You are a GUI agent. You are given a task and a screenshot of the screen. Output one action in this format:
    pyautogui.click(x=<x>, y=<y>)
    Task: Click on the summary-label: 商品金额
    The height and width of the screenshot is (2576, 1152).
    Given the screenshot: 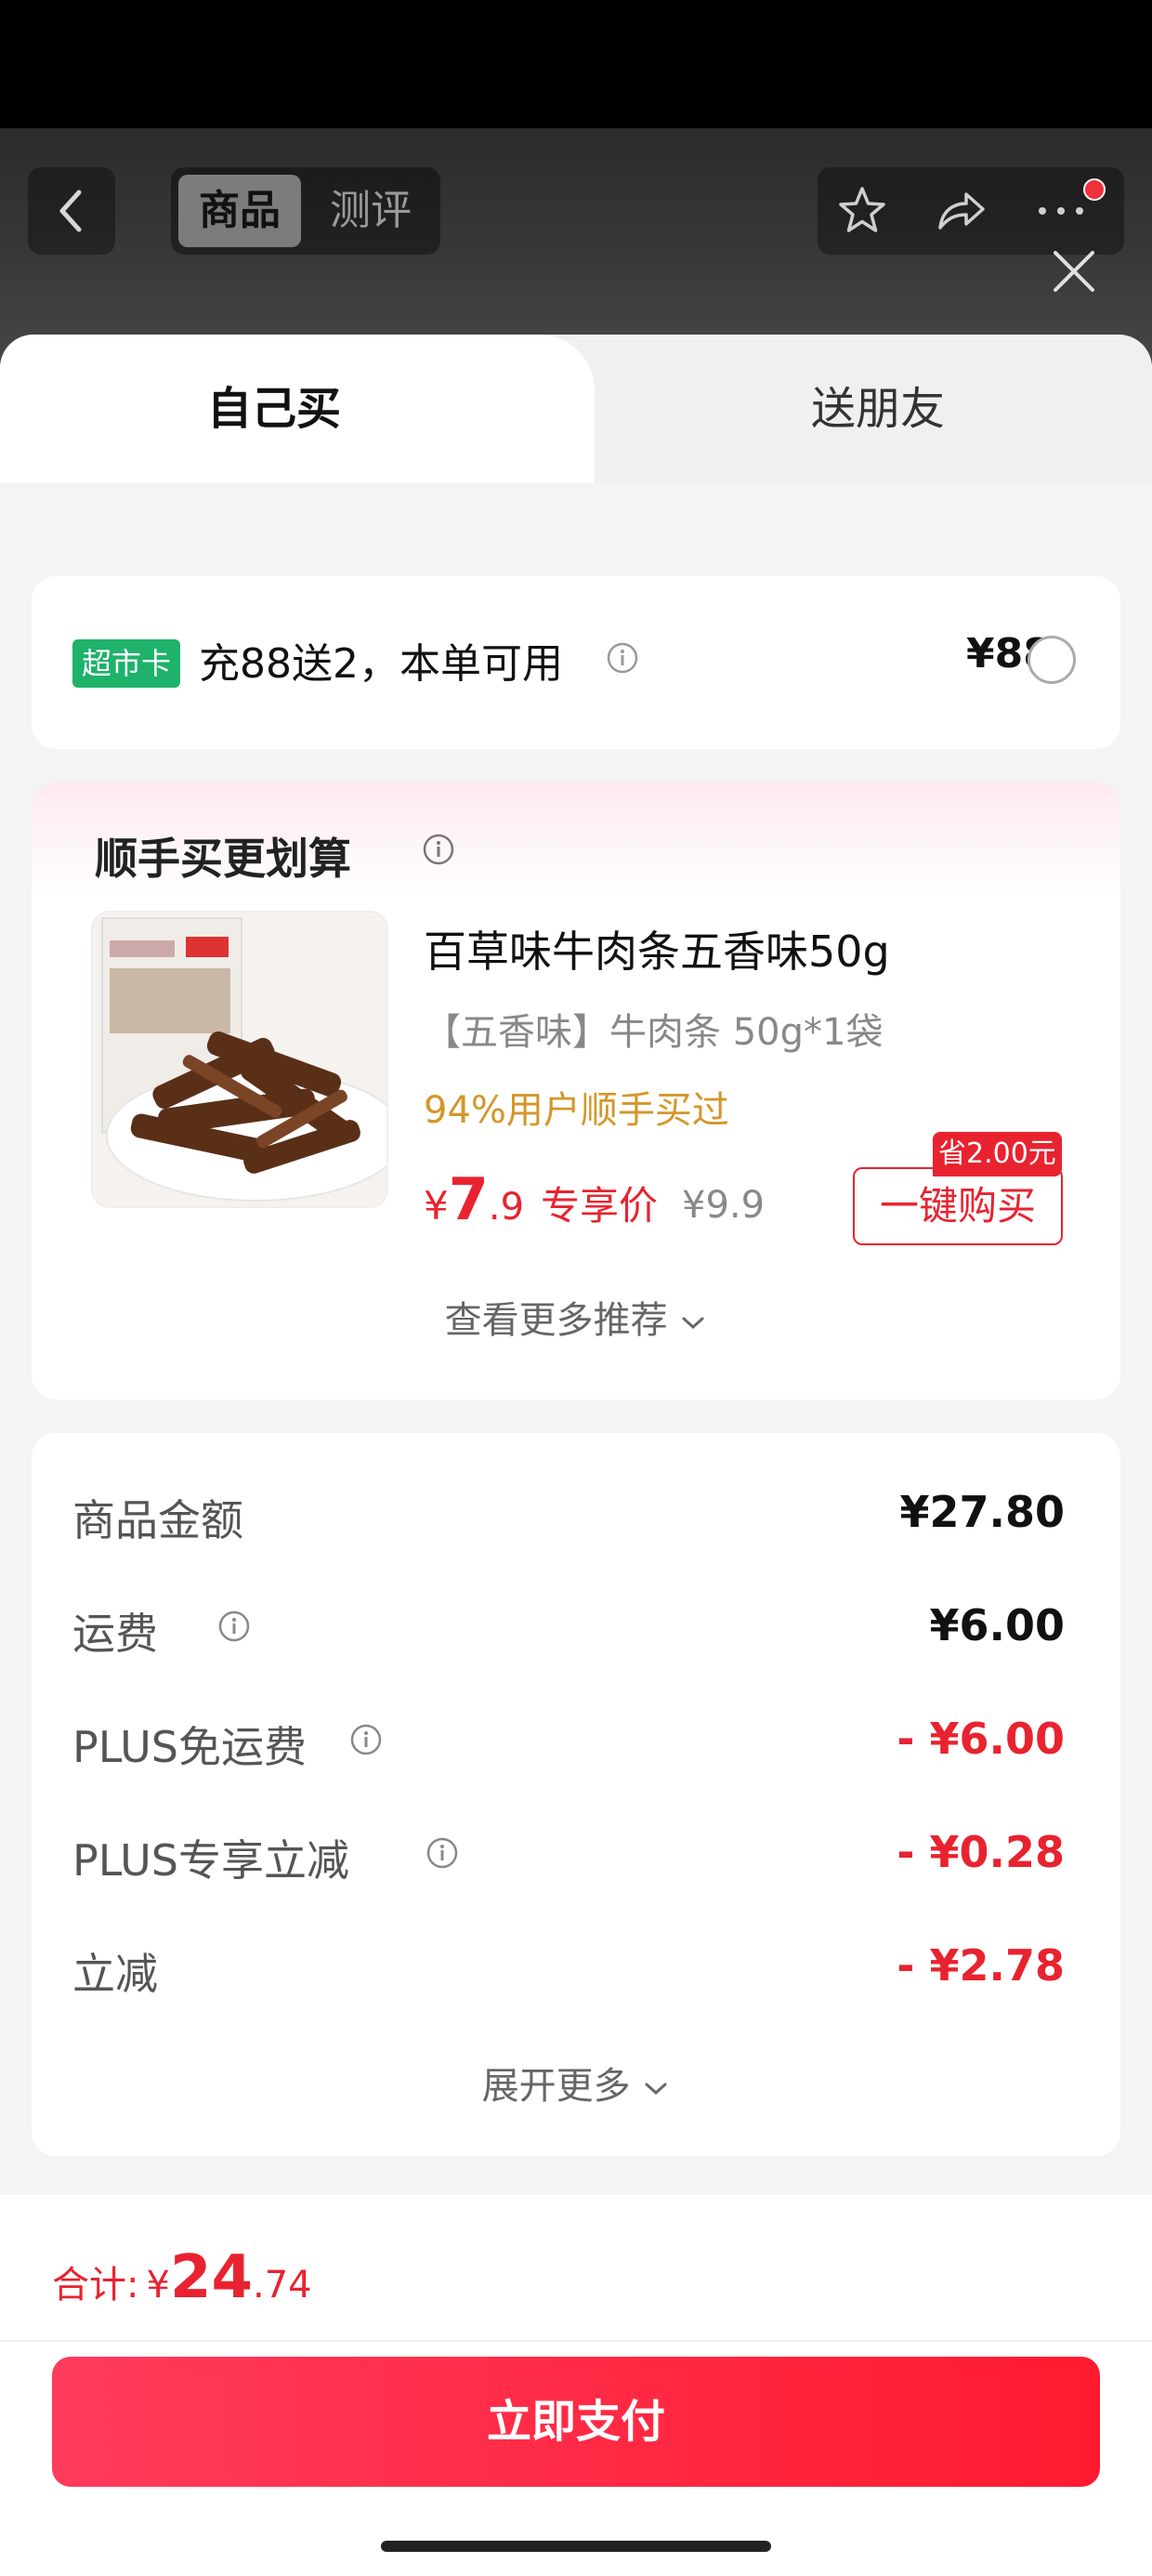 What is the action you would take?
    pyautogui.click(x=157, y=1520)
    